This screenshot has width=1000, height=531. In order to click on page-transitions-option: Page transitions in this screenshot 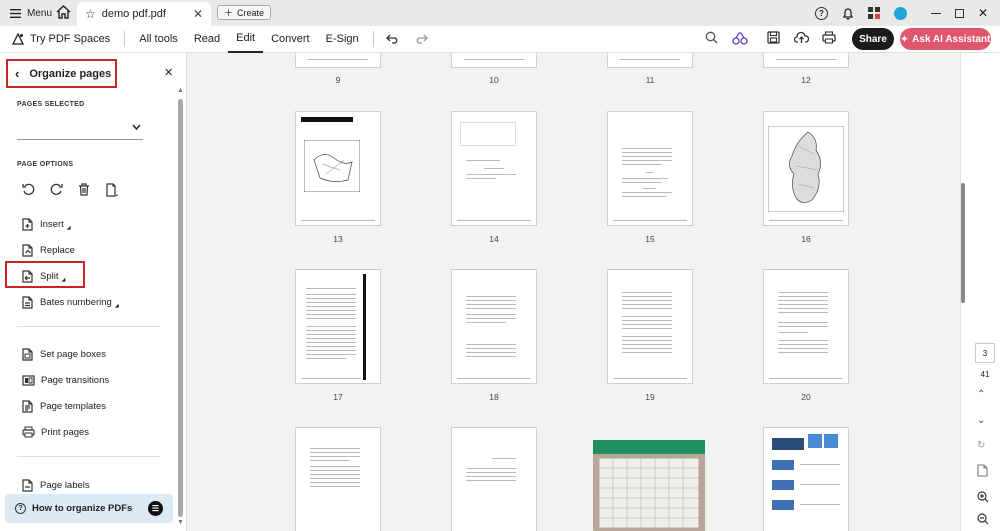, I will do `click(65, 380)`.